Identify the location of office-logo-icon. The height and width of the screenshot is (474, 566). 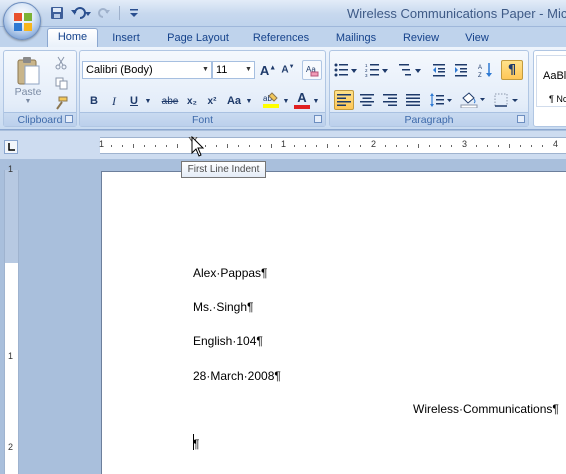
(23, 22).